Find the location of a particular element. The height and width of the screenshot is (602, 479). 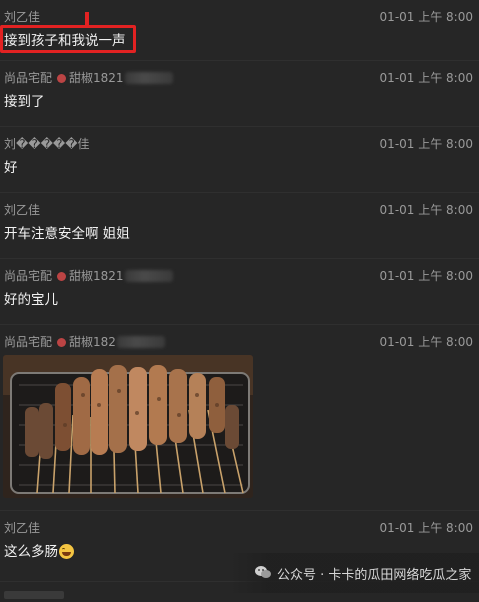

sender-name-cropped is located at coordinates (34, 595).